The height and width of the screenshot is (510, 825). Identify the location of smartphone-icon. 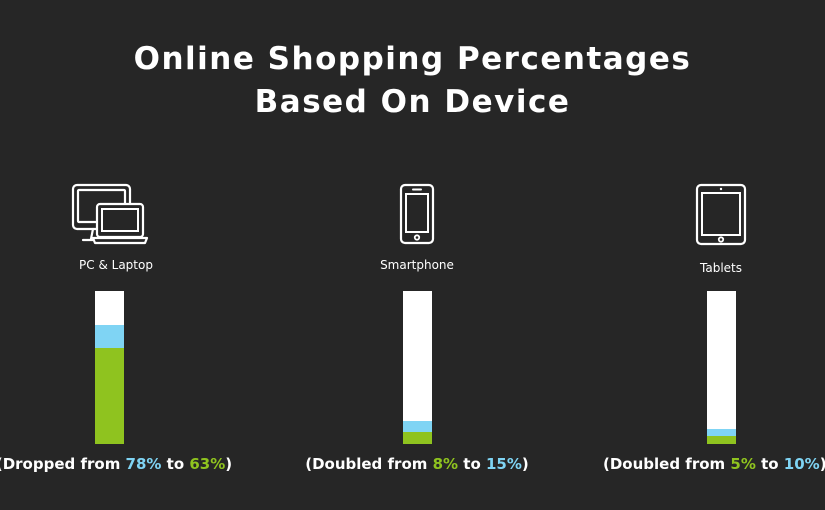
(417, 214).